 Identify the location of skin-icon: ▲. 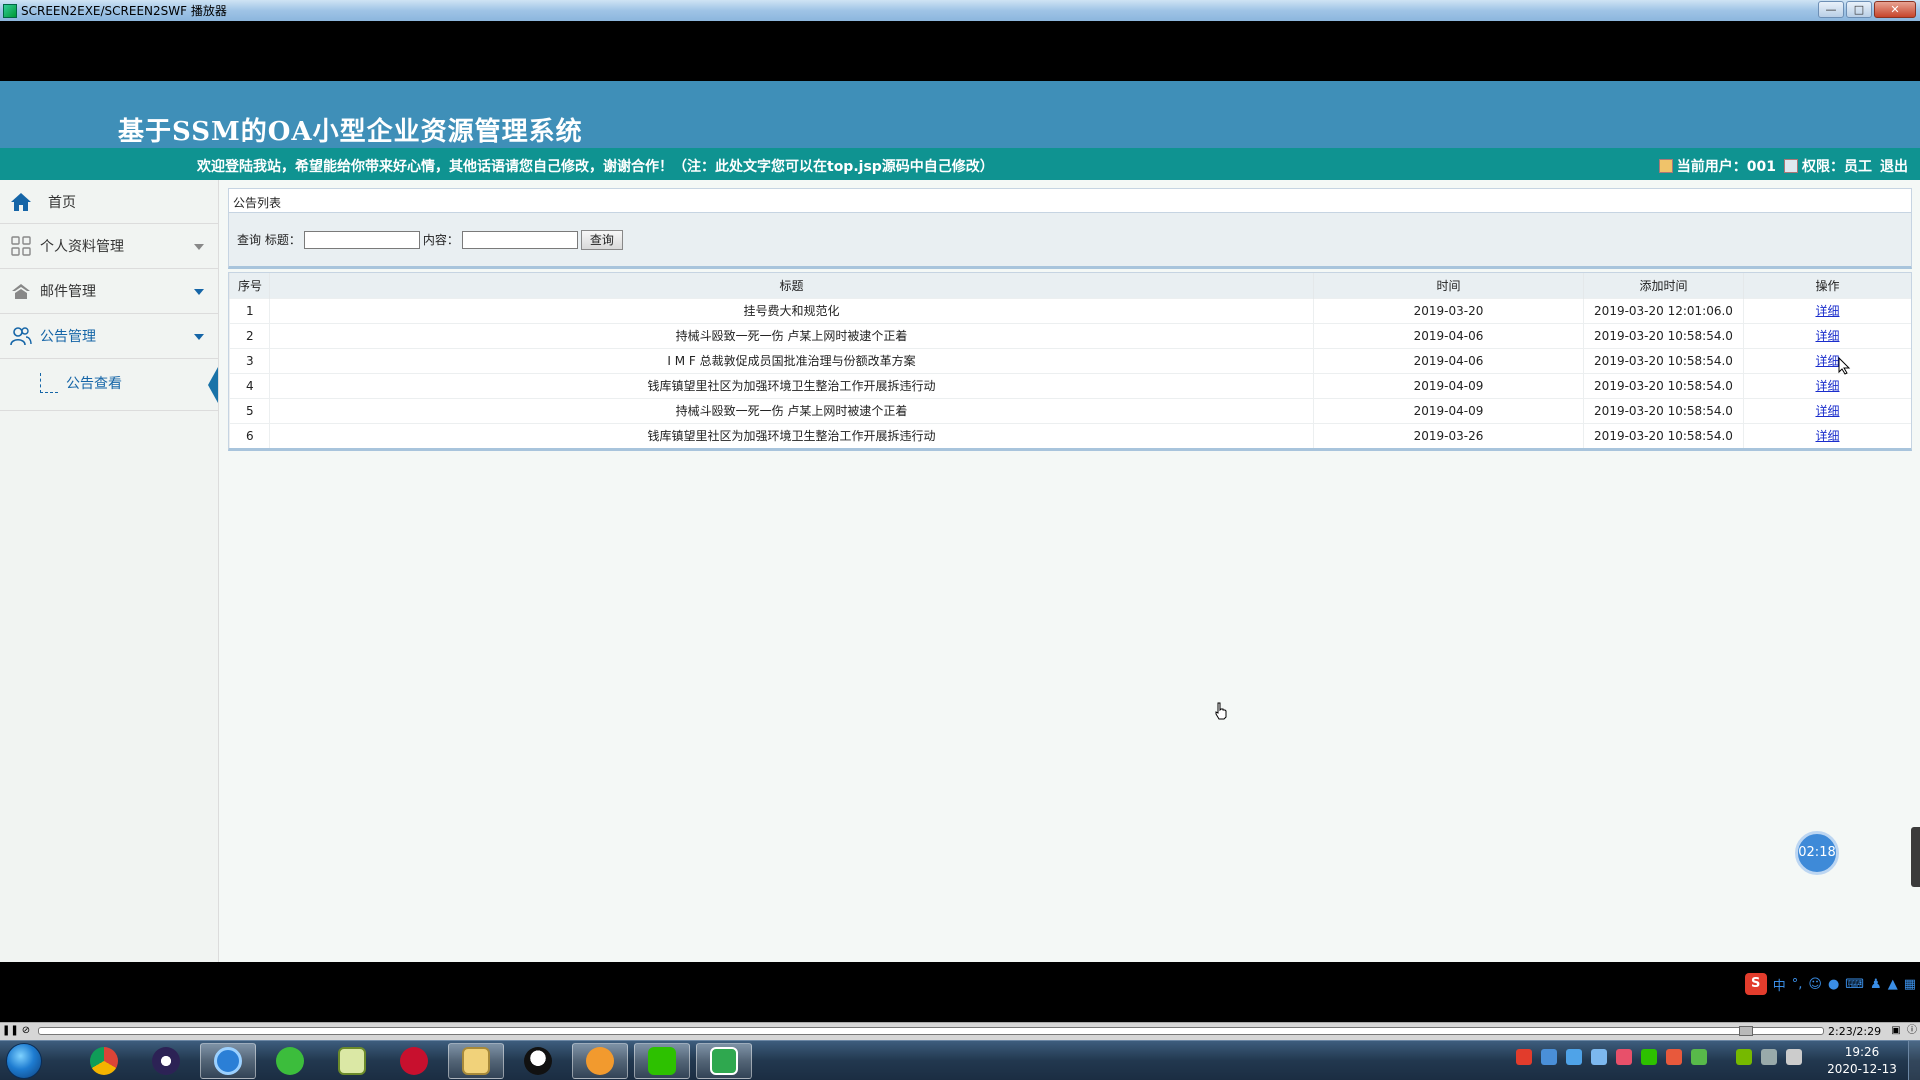
(1893, 984).